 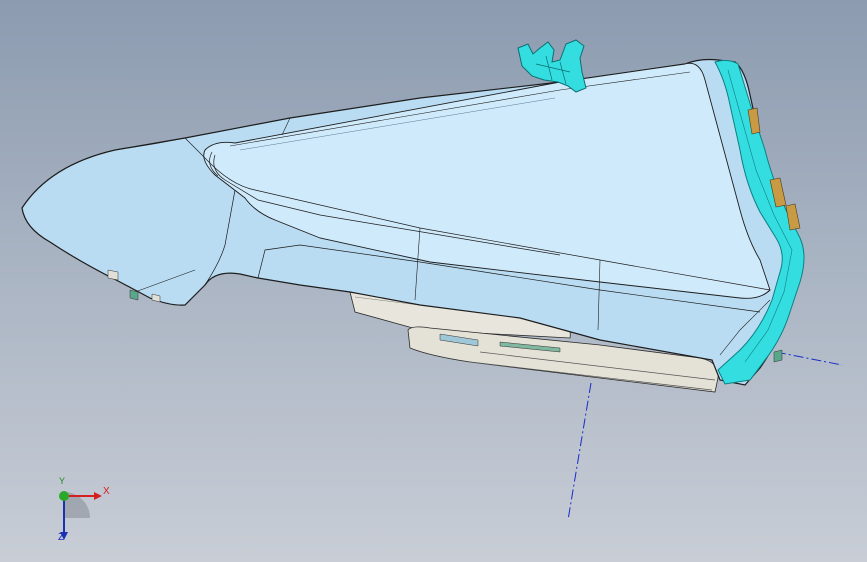 I want to click on axis-line-vertical, so click(x=579, y=451).